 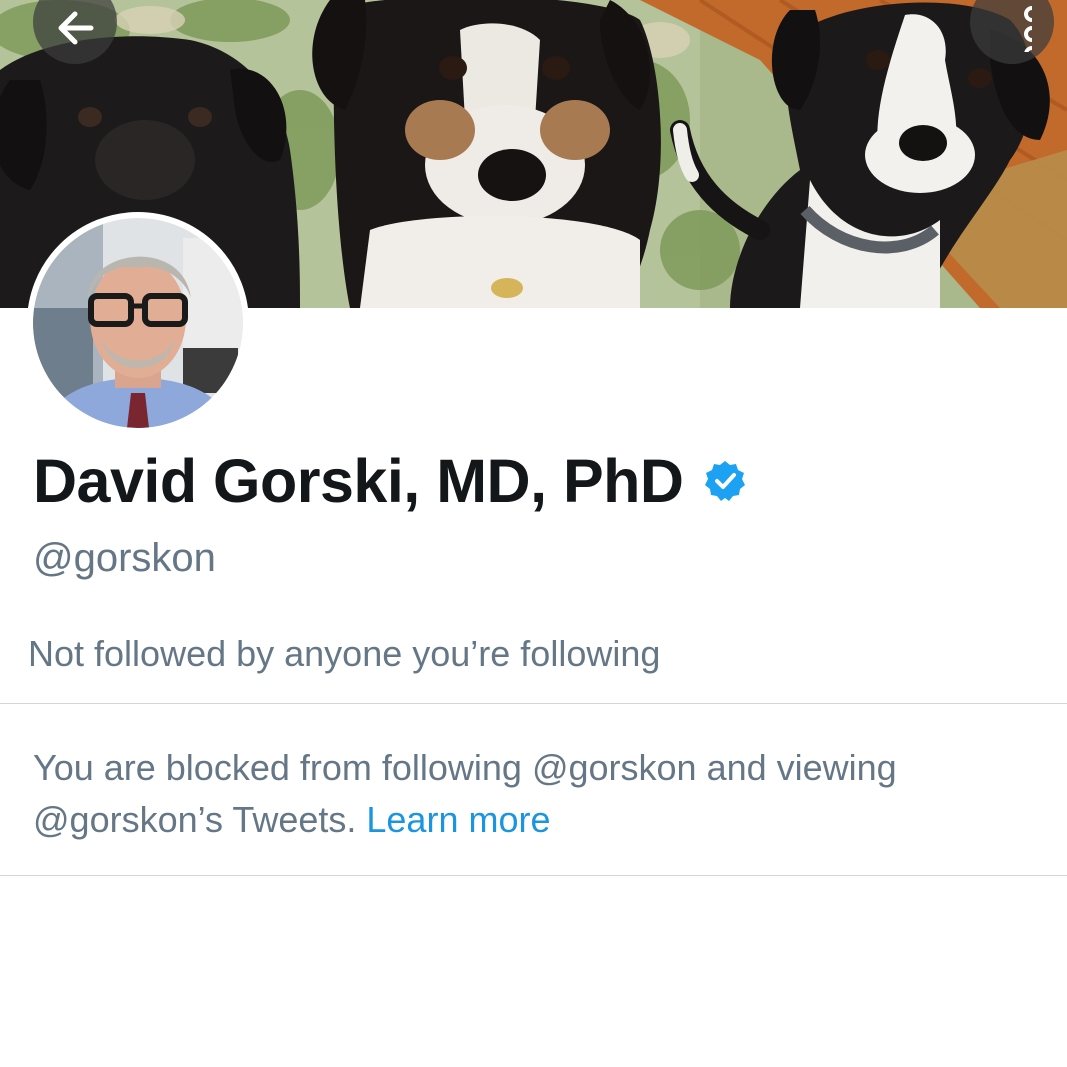 I want to click on verified-badge-icon, so click(x=725, y=481).